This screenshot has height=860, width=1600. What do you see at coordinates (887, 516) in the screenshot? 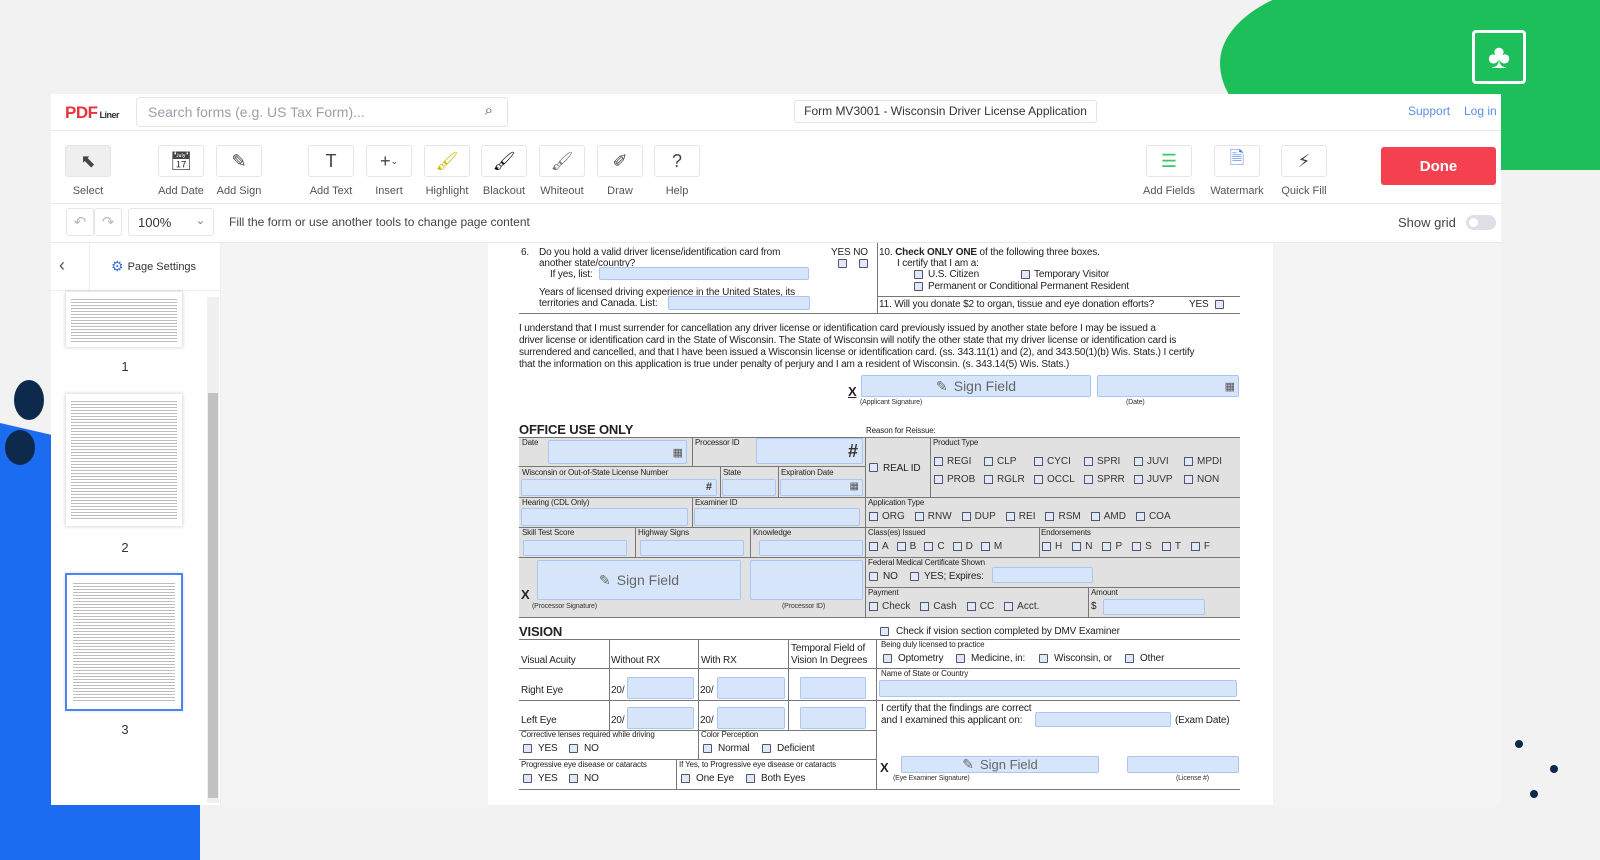
I see `checkbox-option: ORG` at bounding box center [887, 516].